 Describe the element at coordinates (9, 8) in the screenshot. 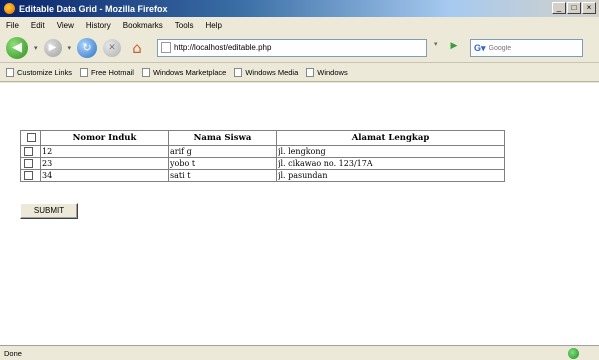

I see `firefox-logo-icon` at that location.